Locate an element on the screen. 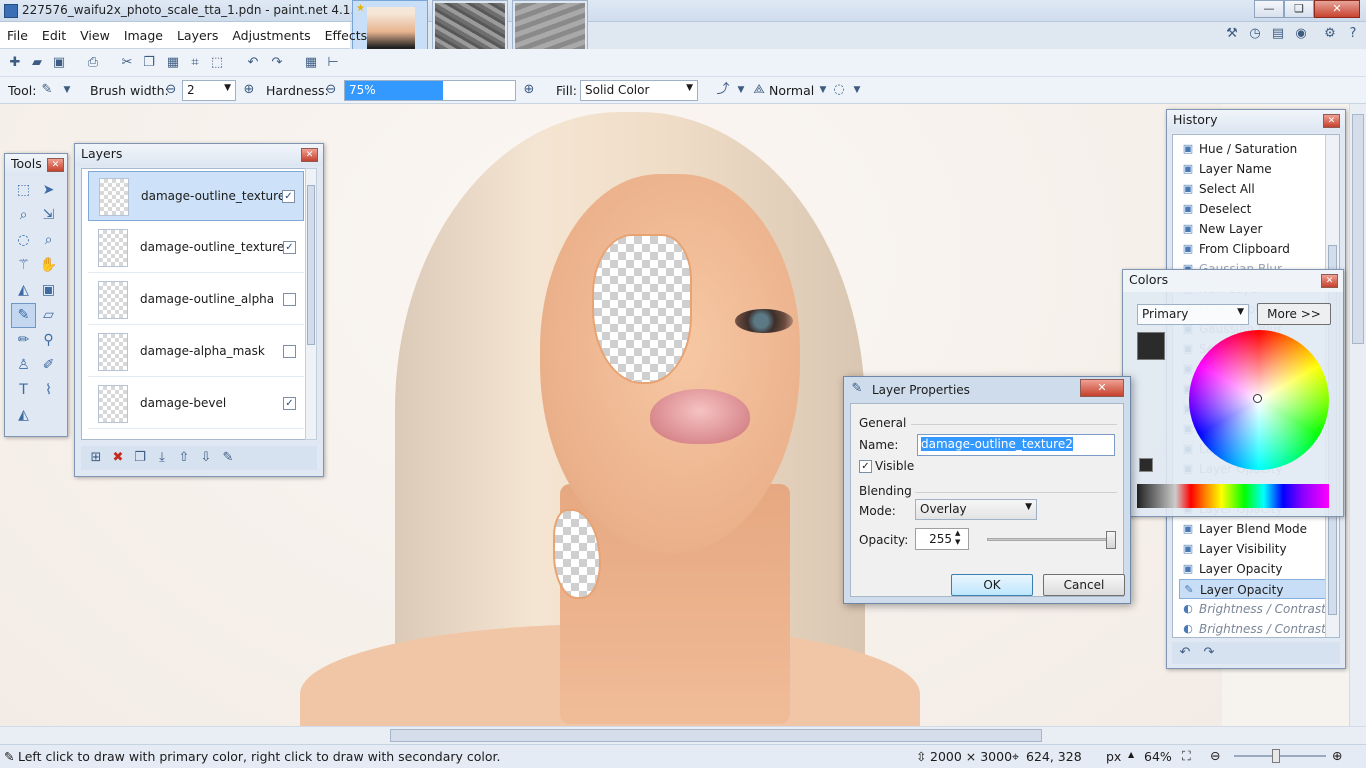  history-item: ▣ Deselect is located at coordinates (1253, 209).